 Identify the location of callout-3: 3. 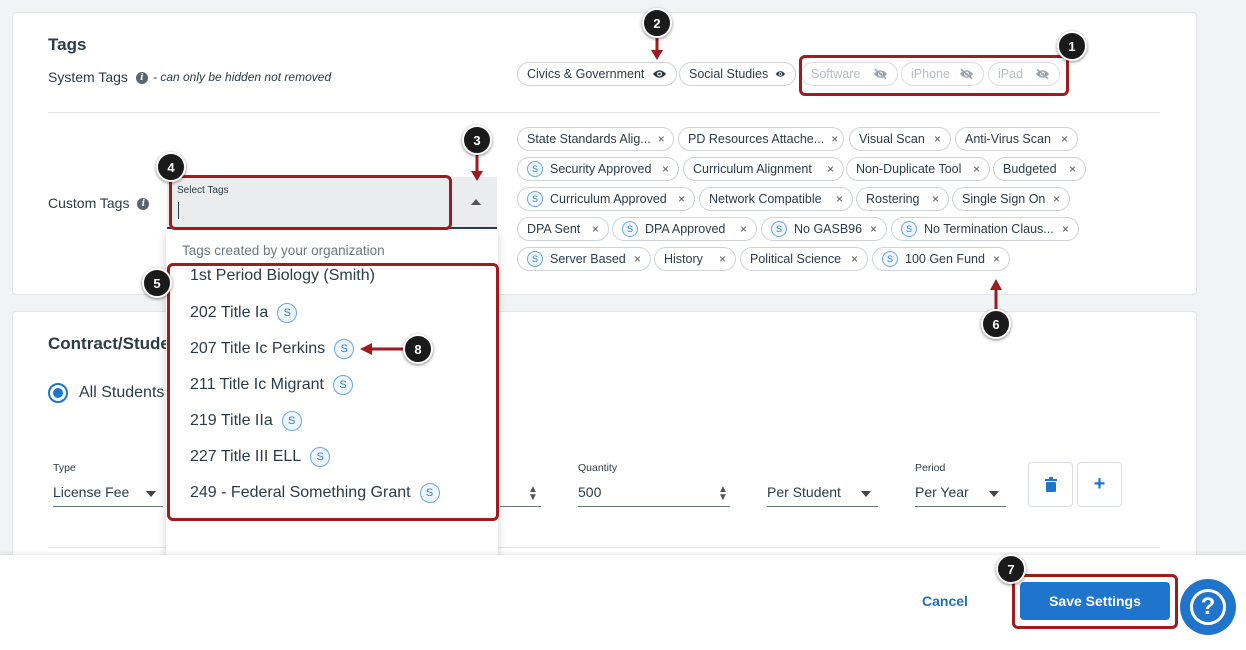
(477, 140).